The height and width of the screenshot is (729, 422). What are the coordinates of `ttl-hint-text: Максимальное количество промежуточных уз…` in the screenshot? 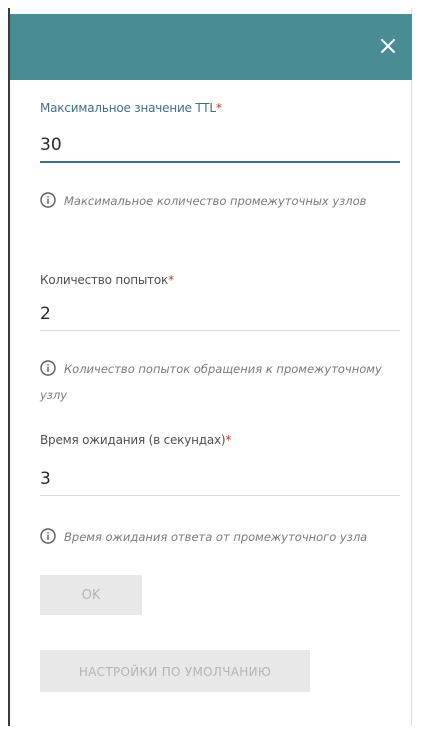 It's located at (215, 201).